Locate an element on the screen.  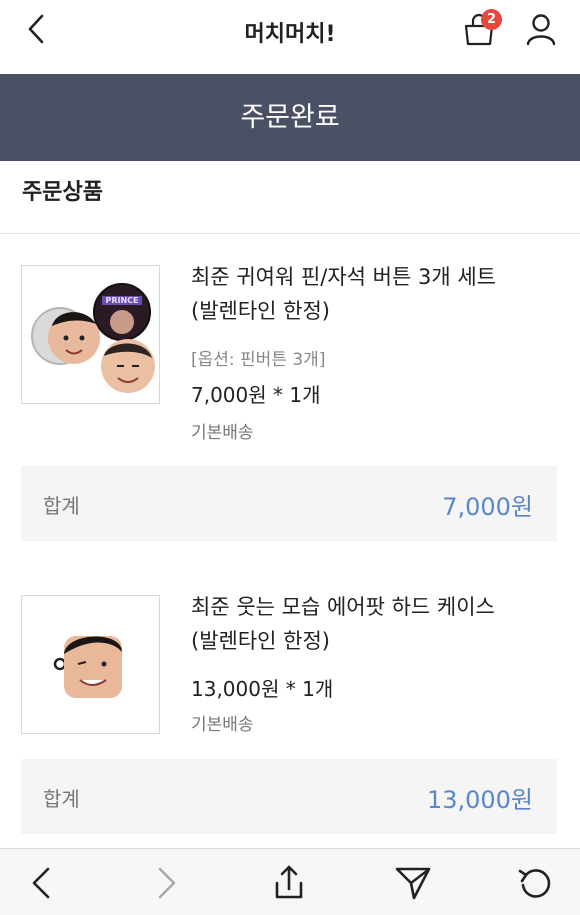
product-price-qty: 13,000원 * 1개 is located at coordinates (262, 689).